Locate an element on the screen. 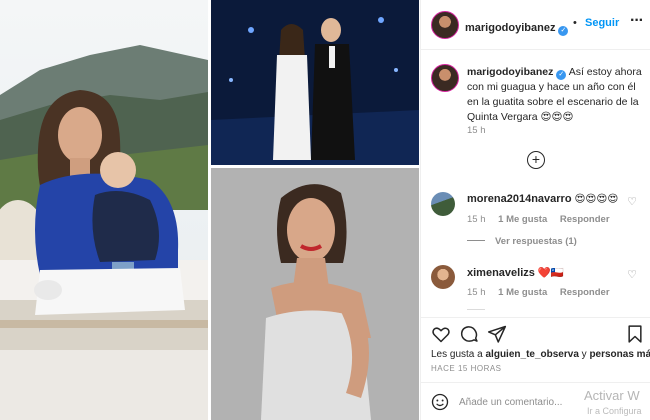 The height and width of the screenshot is (420, 650). caption-time: 15 h is located at coordinates (476, 130).